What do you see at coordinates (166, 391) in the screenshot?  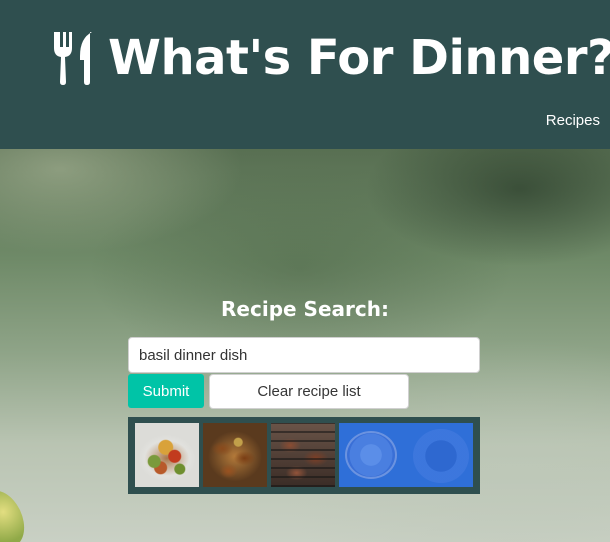 I see `submit-button: Submit` at bounding box center [166, 391].